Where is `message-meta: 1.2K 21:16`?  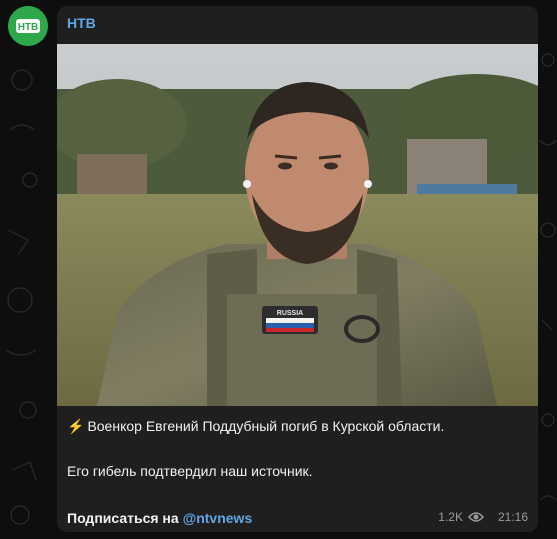
message-meta: 1.2K 21:16 is located at coordinates (483, 517).